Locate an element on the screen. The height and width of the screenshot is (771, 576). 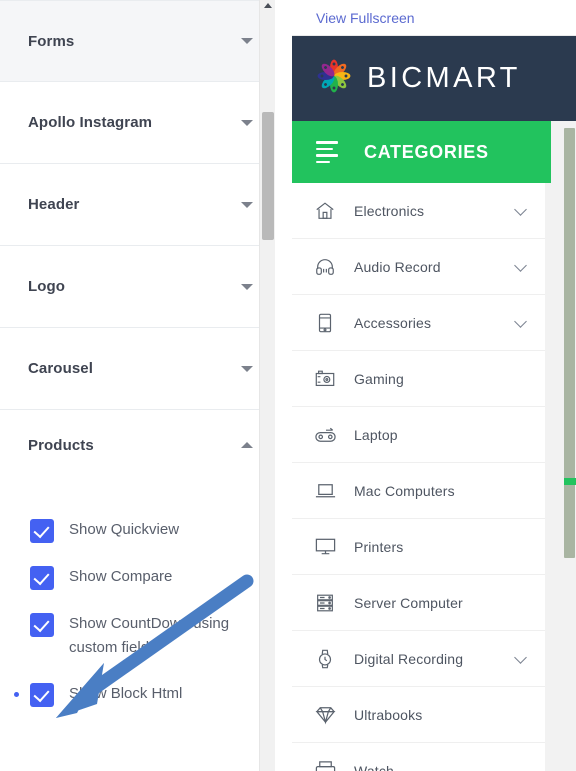
option-show-block-html: Show Block Html is located at coordinates (137, 694).